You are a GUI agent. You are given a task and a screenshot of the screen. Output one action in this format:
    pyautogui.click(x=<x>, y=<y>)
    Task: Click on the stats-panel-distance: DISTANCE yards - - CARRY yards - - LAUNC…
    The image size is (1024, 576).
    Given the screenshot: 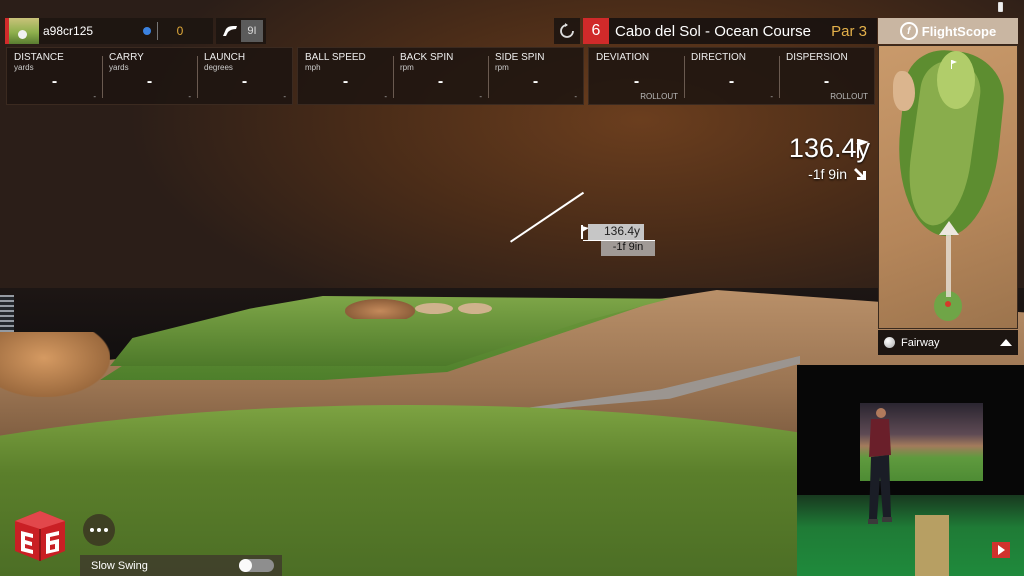 What is the action you would take?
    pyautogui.click(x=149, y=76)
    